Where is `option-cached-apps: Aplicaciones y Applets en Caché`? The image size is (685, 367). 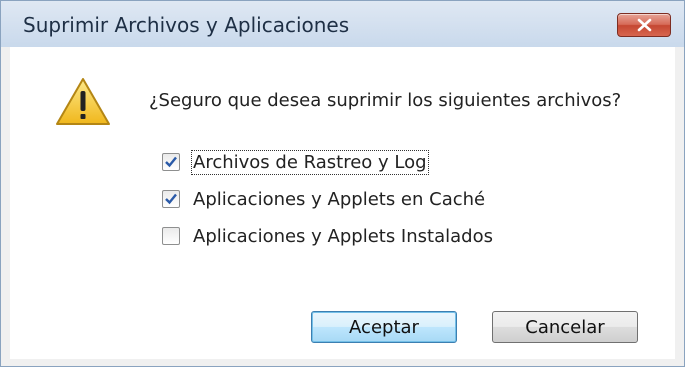
option-cached-apps: Aplicaciones y Applets en Caché is located at coordinates (323, 199).